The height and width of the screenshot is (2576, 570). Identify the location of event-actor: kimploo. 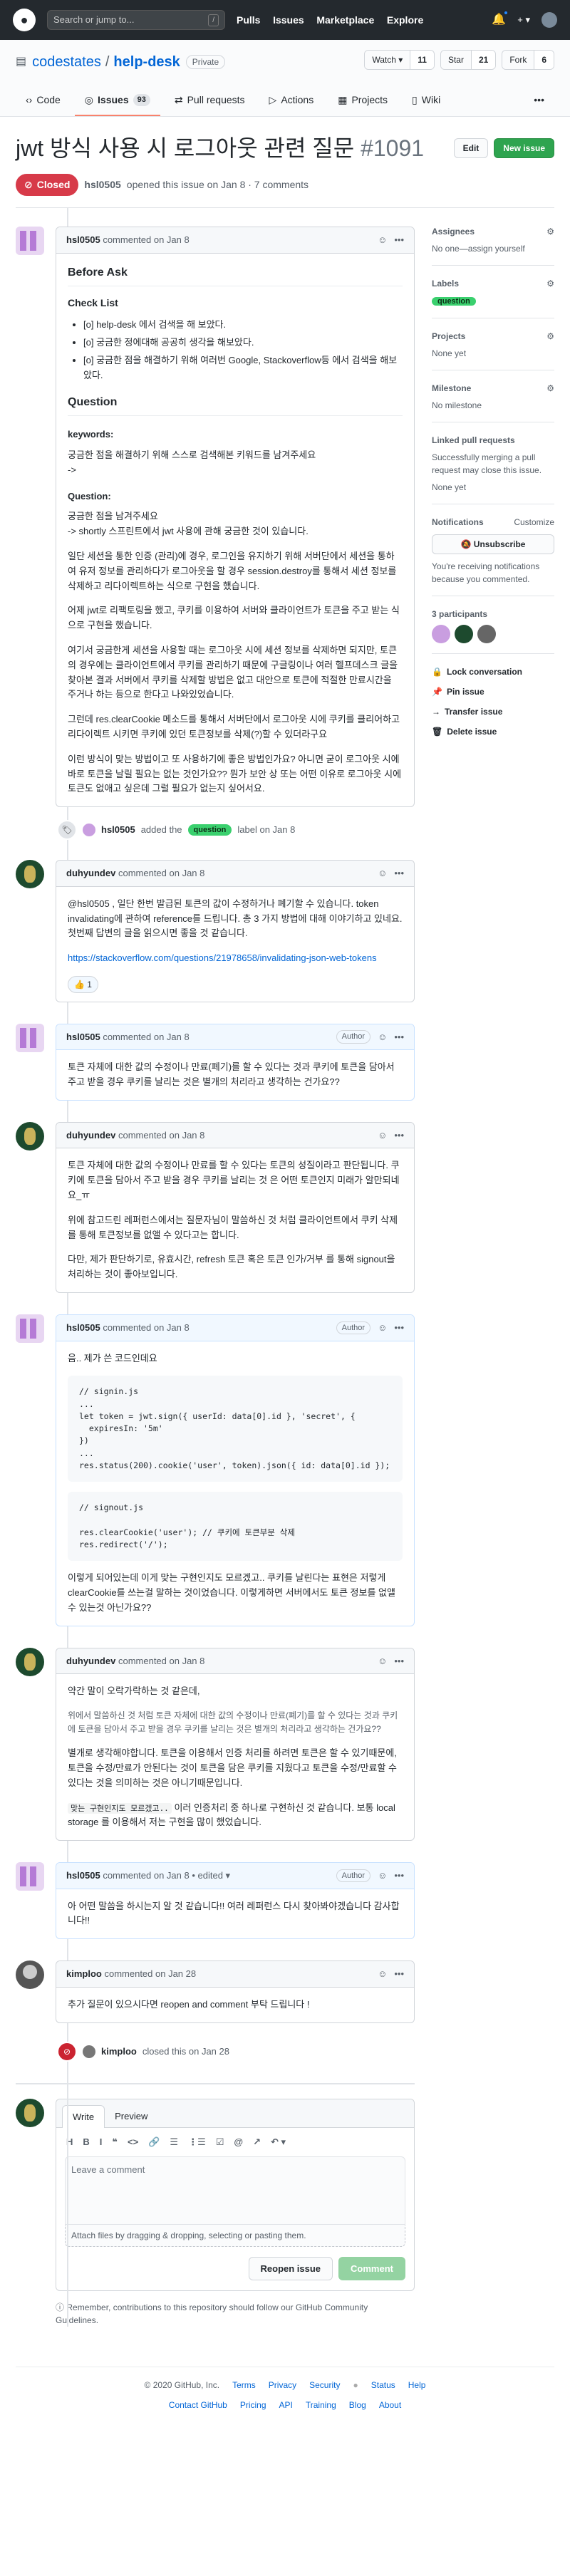
(119, 2052).